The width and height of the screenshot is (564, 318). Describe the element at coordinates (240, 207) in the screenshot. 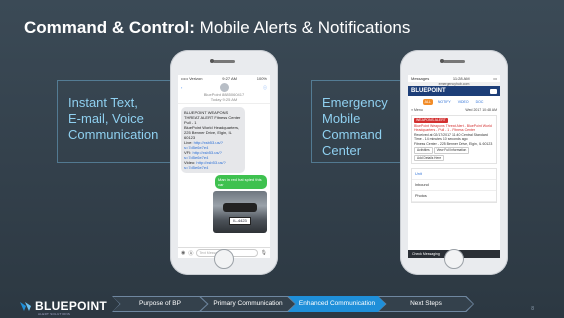

I see `car-grille` at that location.